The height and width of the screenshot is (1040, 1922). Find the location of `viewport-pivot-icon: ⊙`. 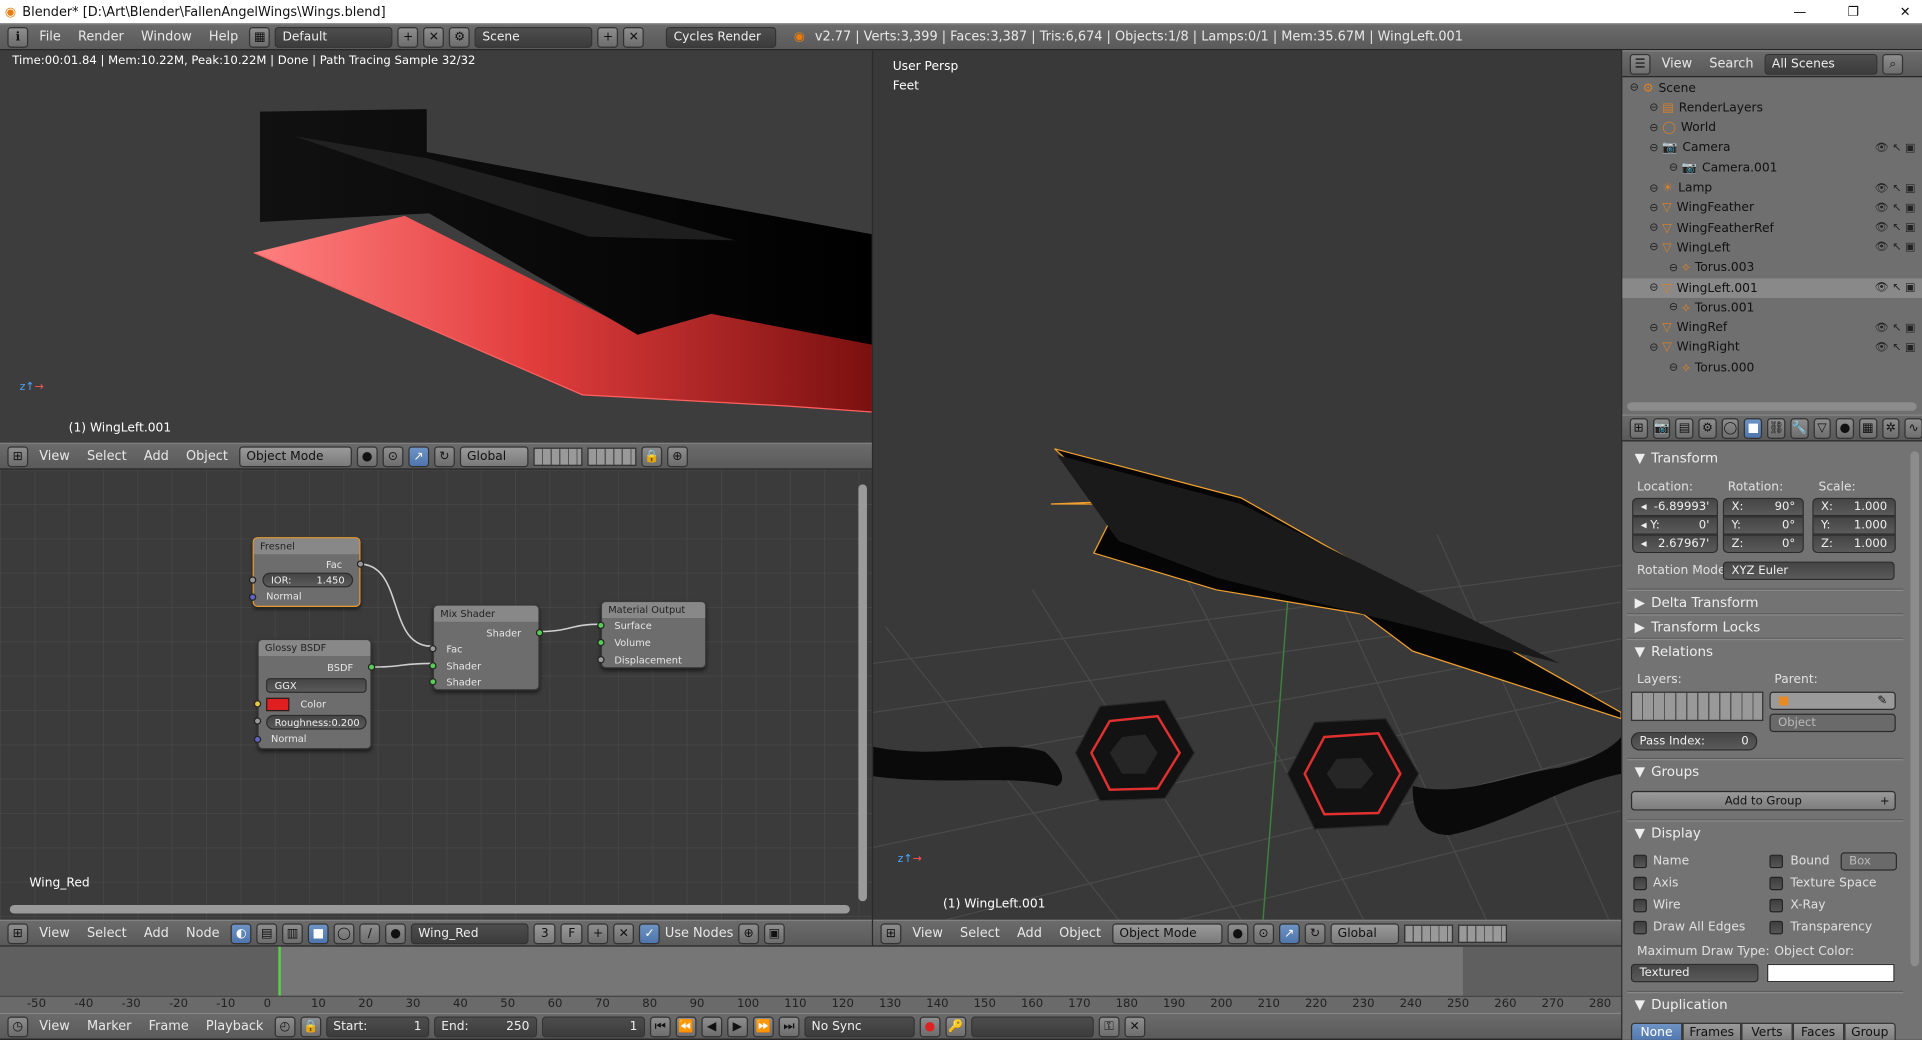

viewport-pivot-icon: ⊙ is located at coordinates (1263, 933).